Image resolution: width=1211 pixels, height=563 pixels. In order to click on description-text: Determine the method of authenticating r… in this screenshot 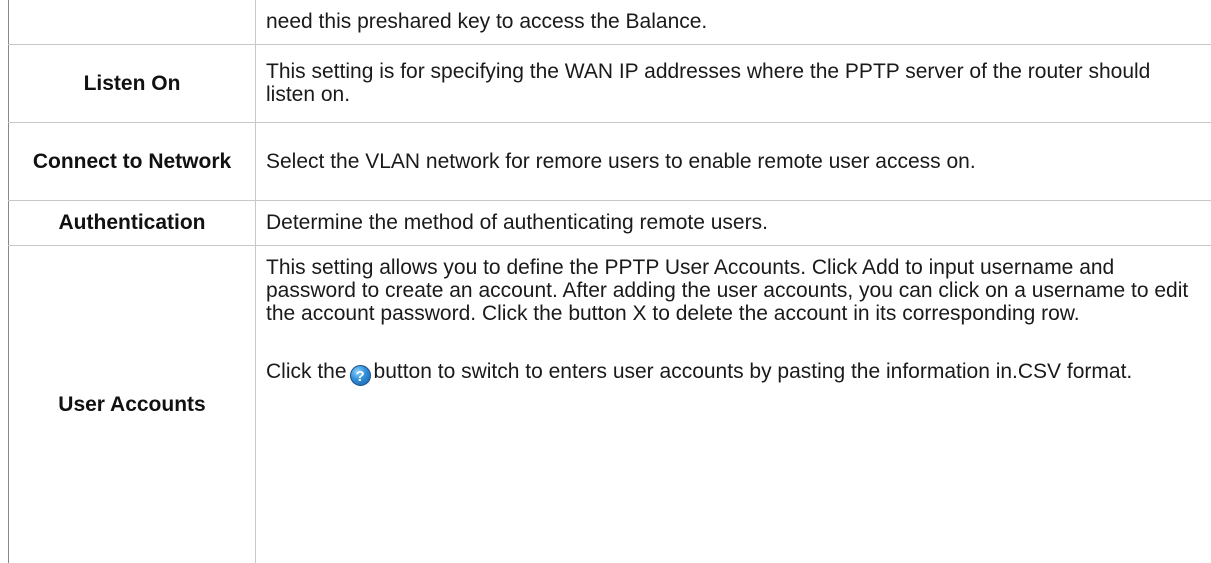, I will do `click(517, 222)`.